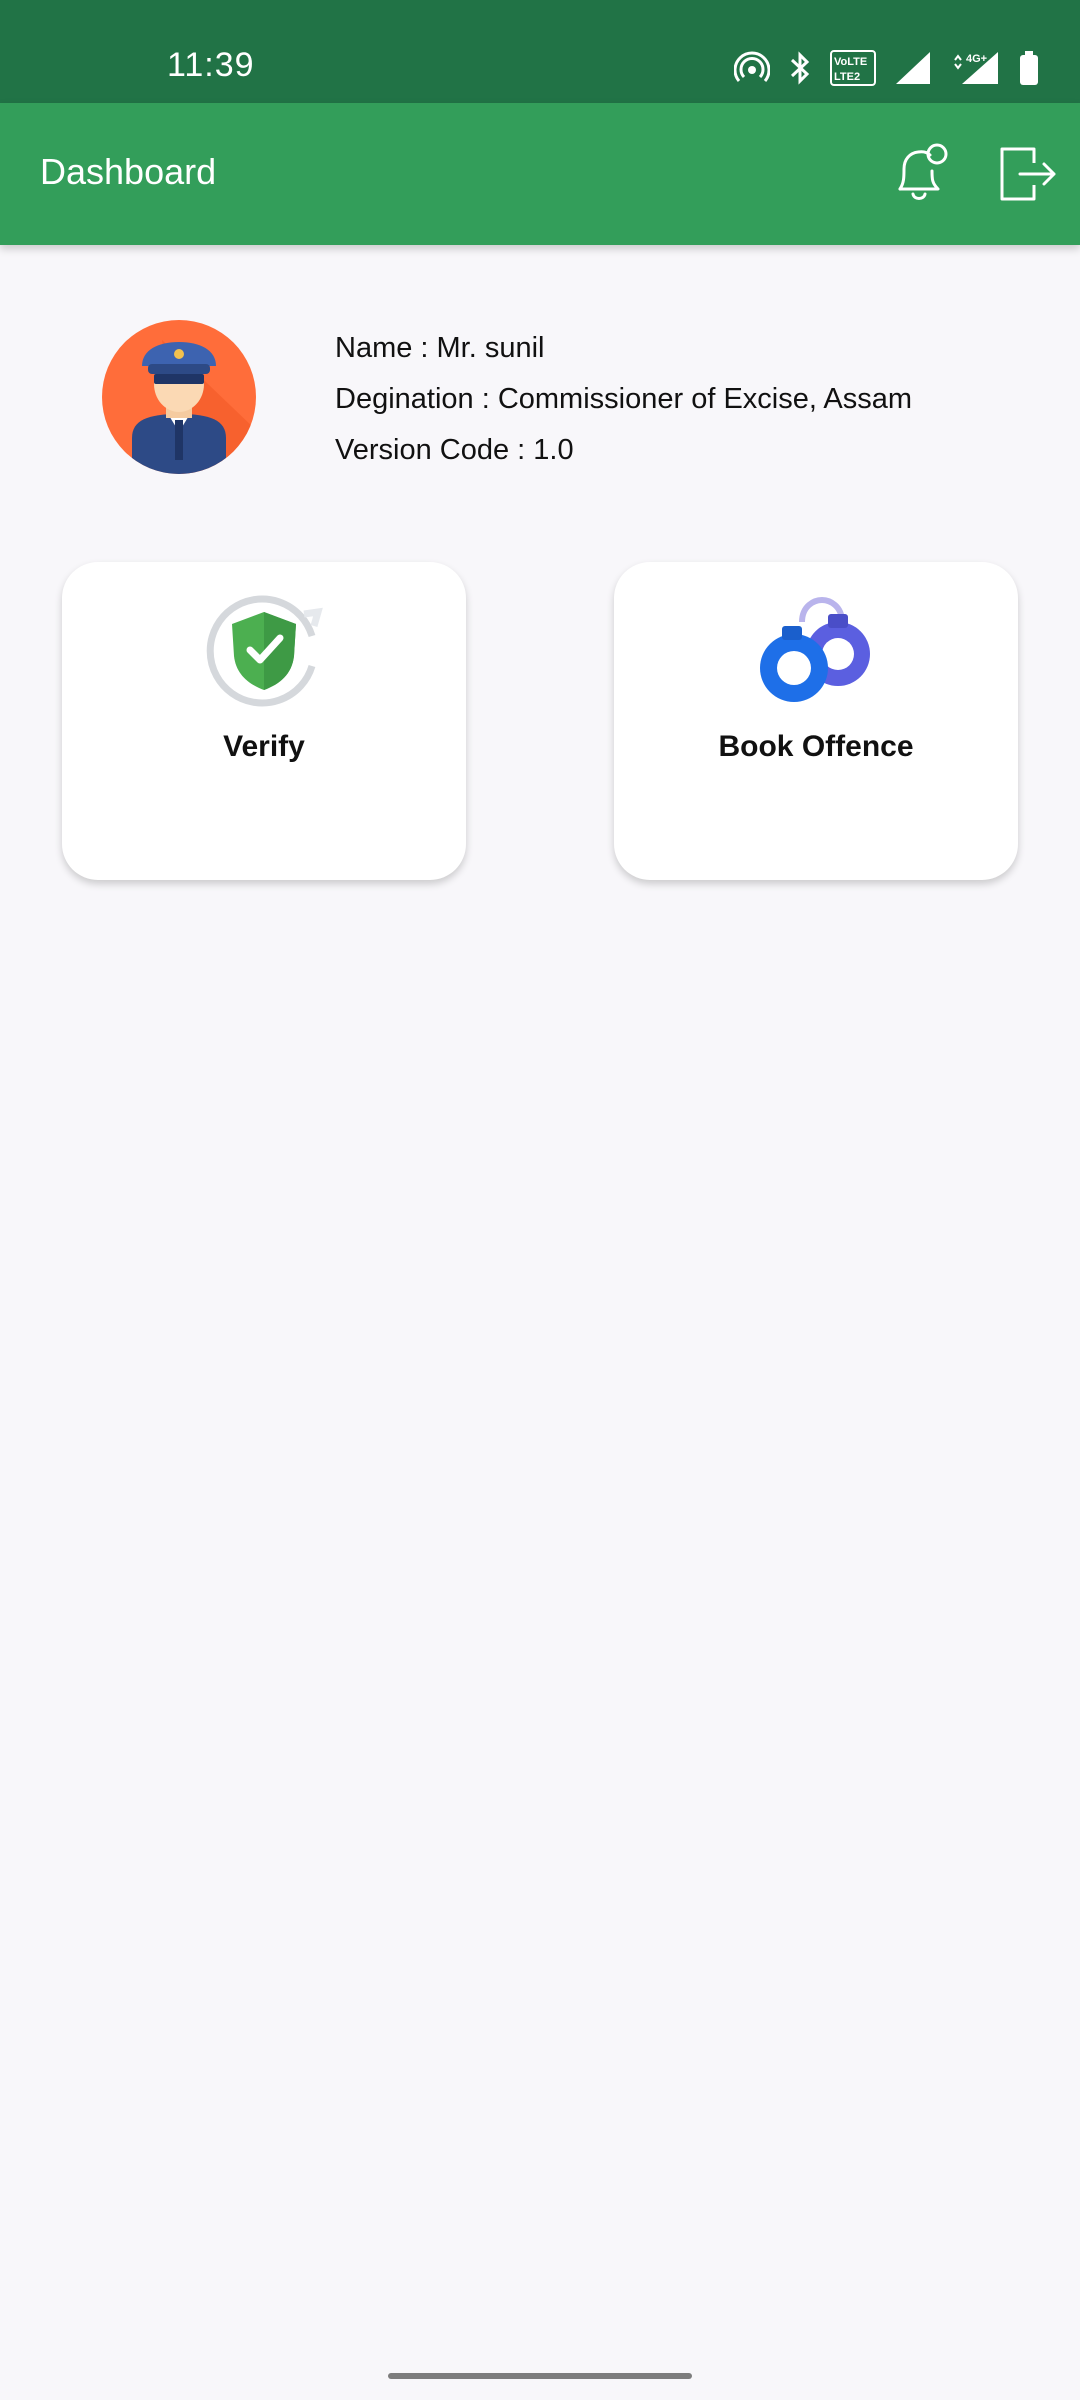 Image resolution: width=1080 pixels, height=2400 pixels. I want to click on bluetooth-icon, so click(800, 67).